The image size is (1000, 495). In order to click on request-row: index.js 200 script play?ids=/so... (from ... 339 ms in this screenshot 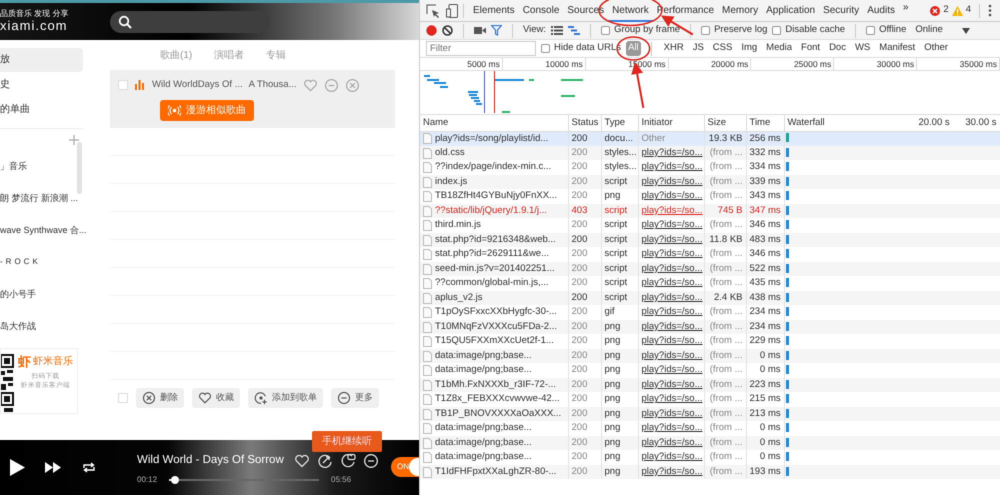, I will do `click(710, 182)`.